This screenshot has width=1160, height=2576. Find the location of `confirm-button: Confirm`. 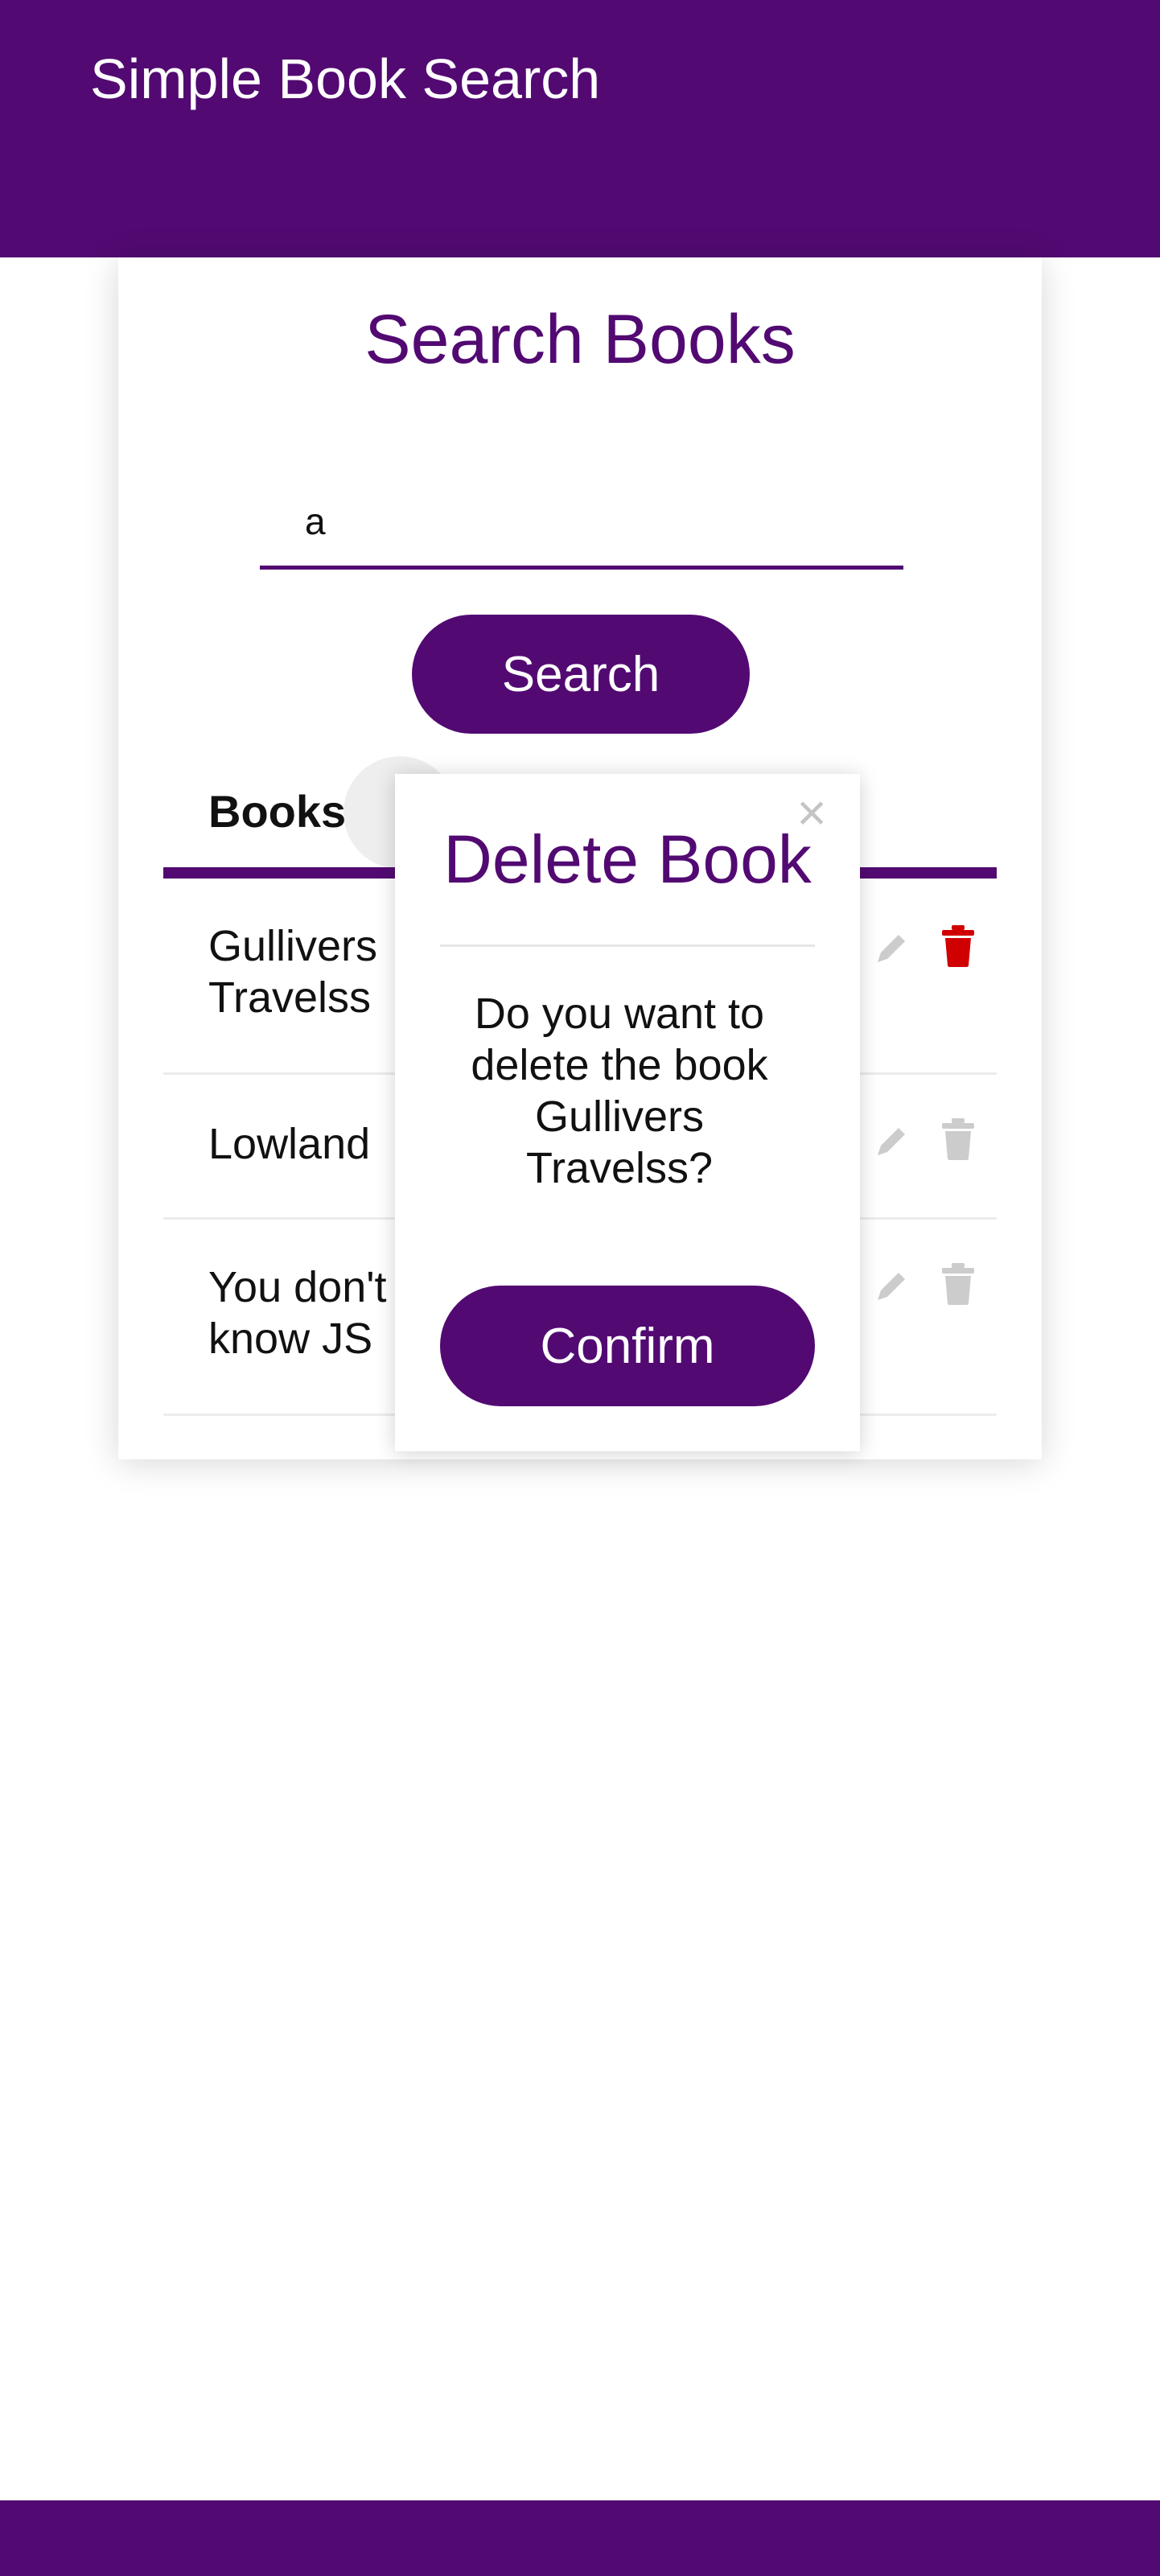

confirm-button: Confirm is located at coordinates (627, 1346).